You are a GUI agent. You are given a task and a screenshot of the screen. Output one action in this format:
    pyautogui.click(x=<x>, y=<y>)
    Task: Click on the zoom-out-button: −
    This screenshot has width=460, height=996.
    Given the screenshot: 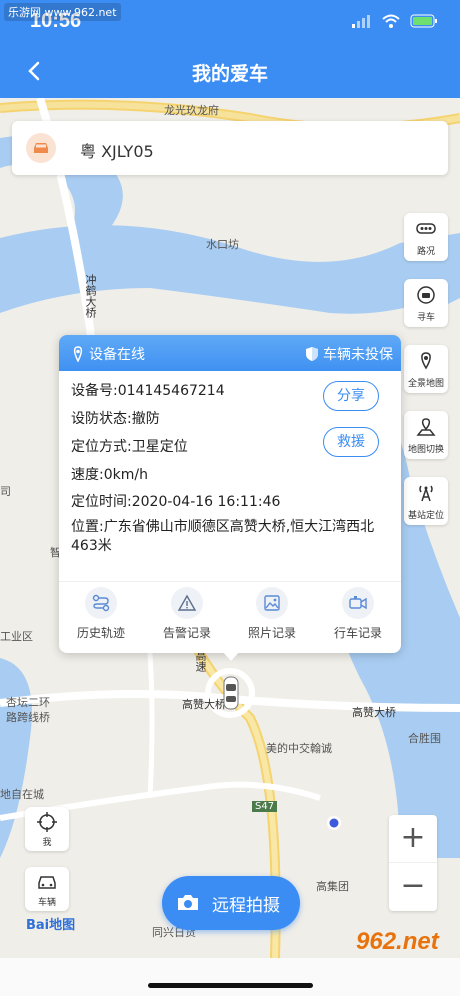 What is the action you would take?
    pyautogui.click(x=413, y=886)
    